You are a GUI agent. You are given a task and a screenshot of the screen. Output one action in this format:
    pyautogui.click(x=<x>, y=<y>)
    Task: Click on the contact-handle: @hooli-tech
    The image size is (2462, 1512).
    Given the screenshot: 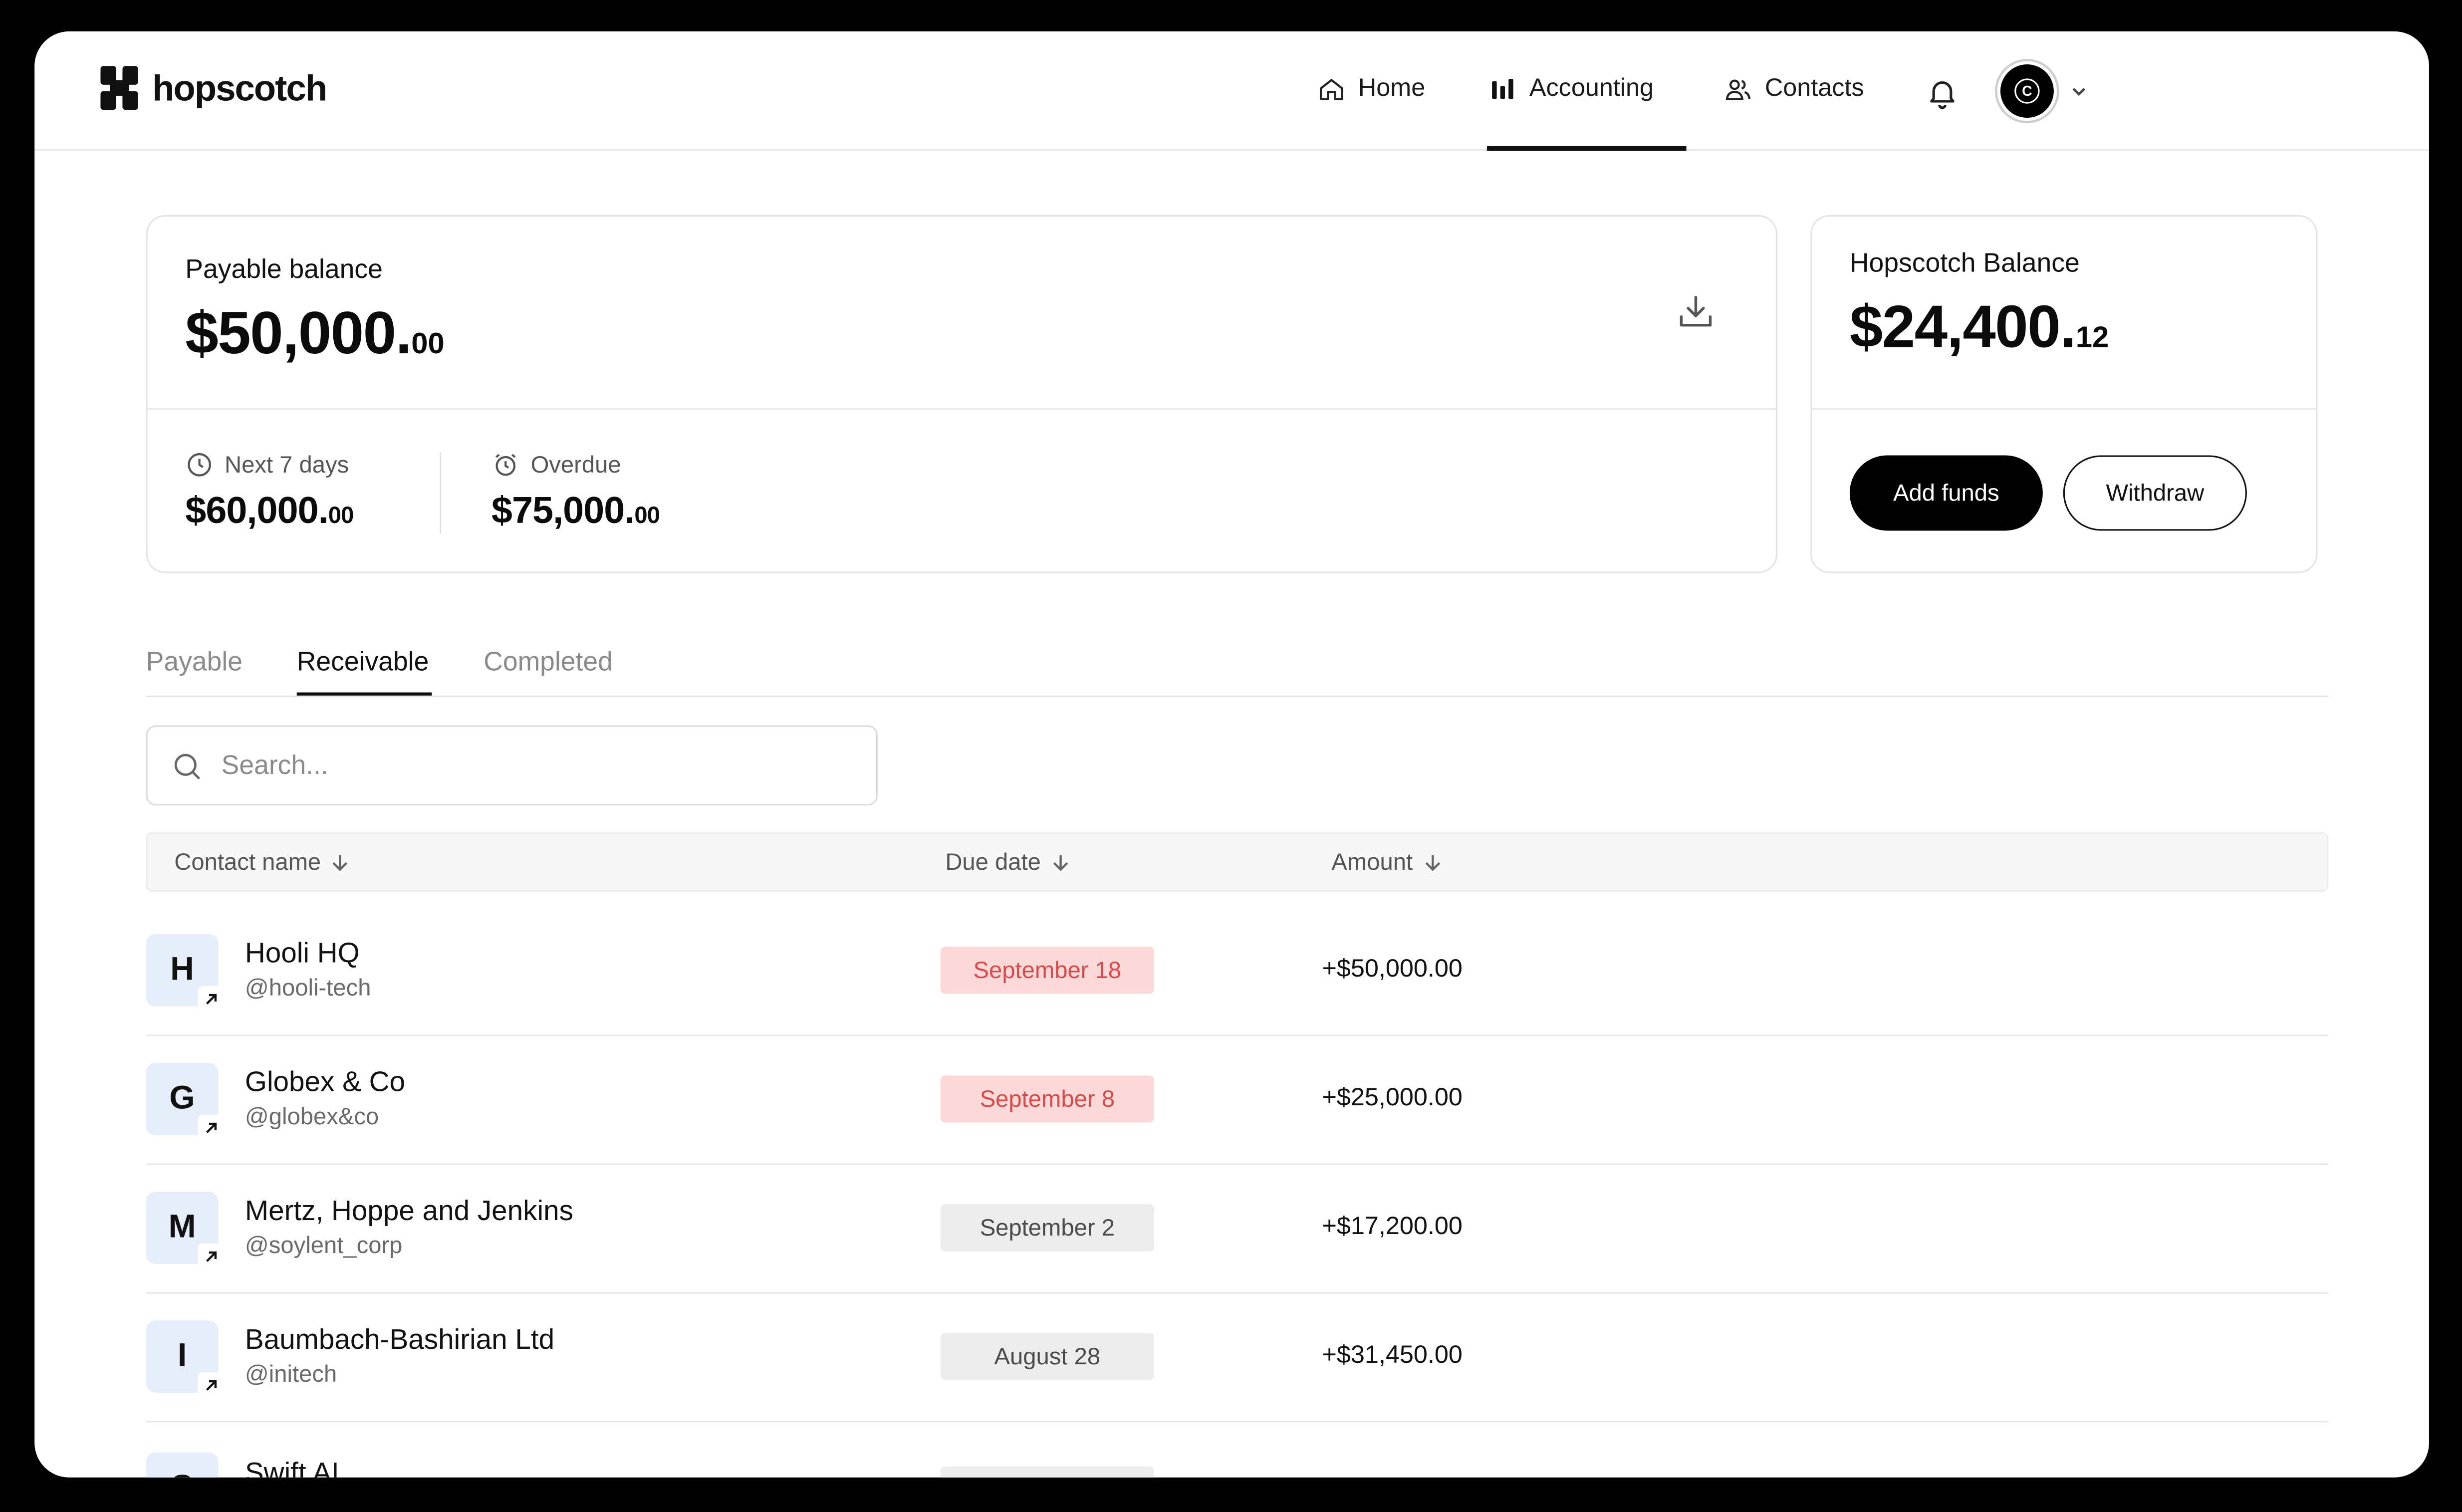 What is the action you would take?
    pyautogui.click(x=308, y=988)
    